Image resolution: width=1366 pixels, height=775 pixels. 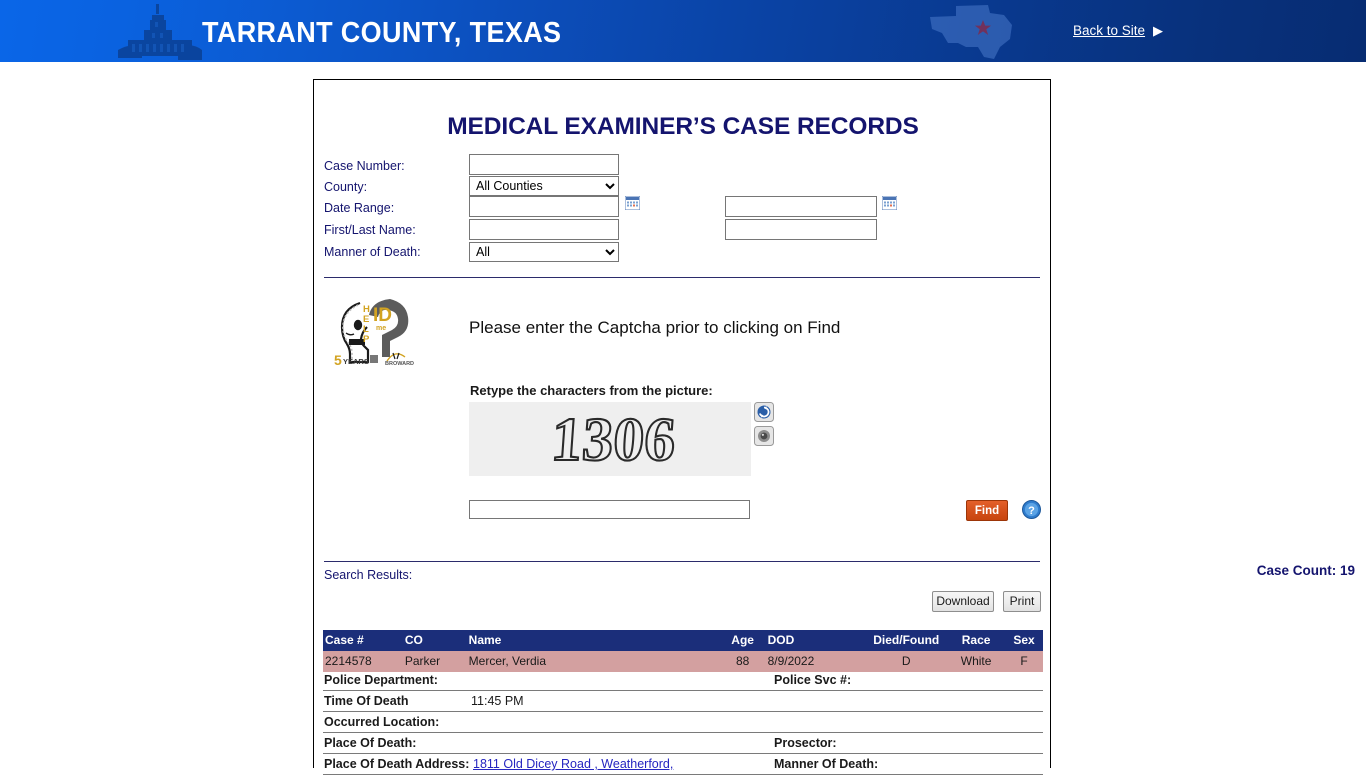 What do you see at coordinates (1305, 570) in the screenshot?
I see `case-count: Case Count: 19` at bounding box center [1305, 570].